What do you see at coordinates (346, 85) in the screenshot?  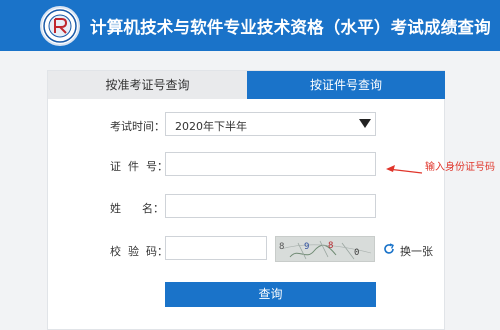 I see `tab-id-number: 按证件号查询` at bounding box center [346, 85].